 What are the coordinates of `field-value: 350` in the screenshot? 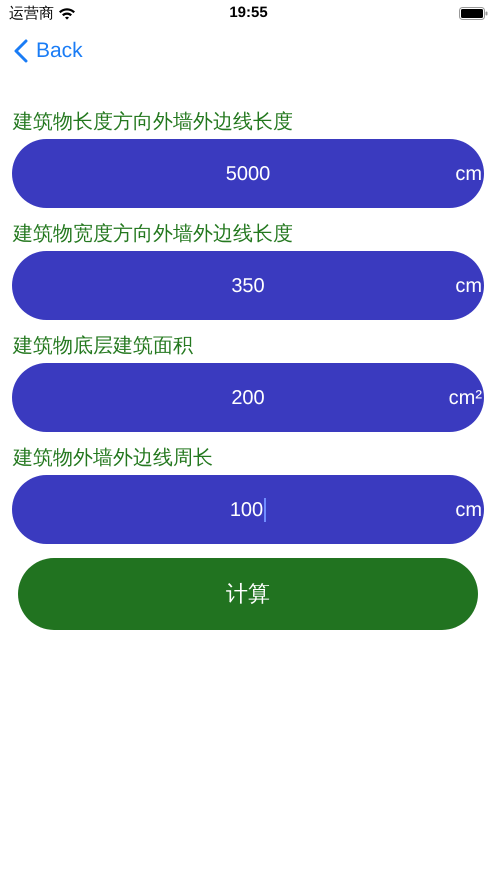 It's located at (248, 286).